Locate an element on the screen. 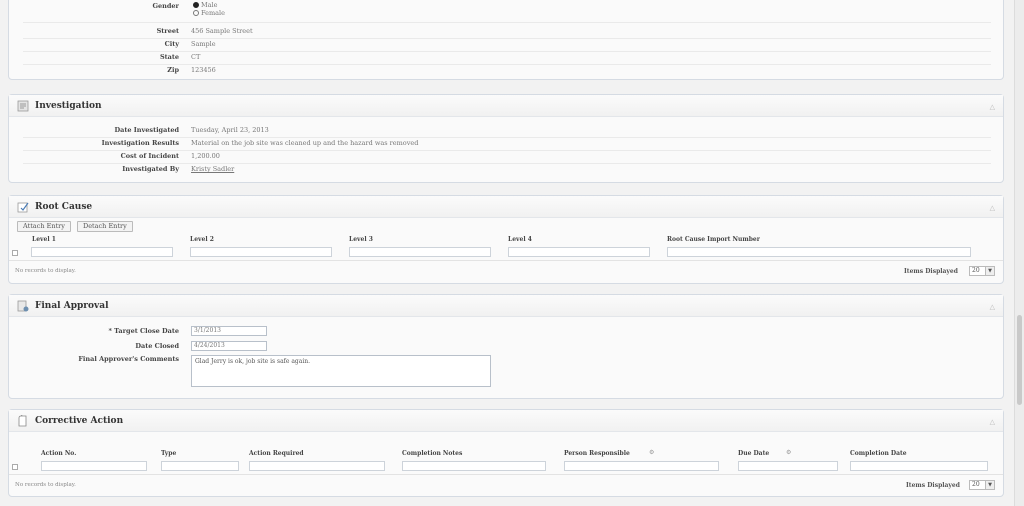 The width and height of the screenshot is (1024, 506). corrective-action-header: Corrective Action △ is located at coordinates (506, 421).